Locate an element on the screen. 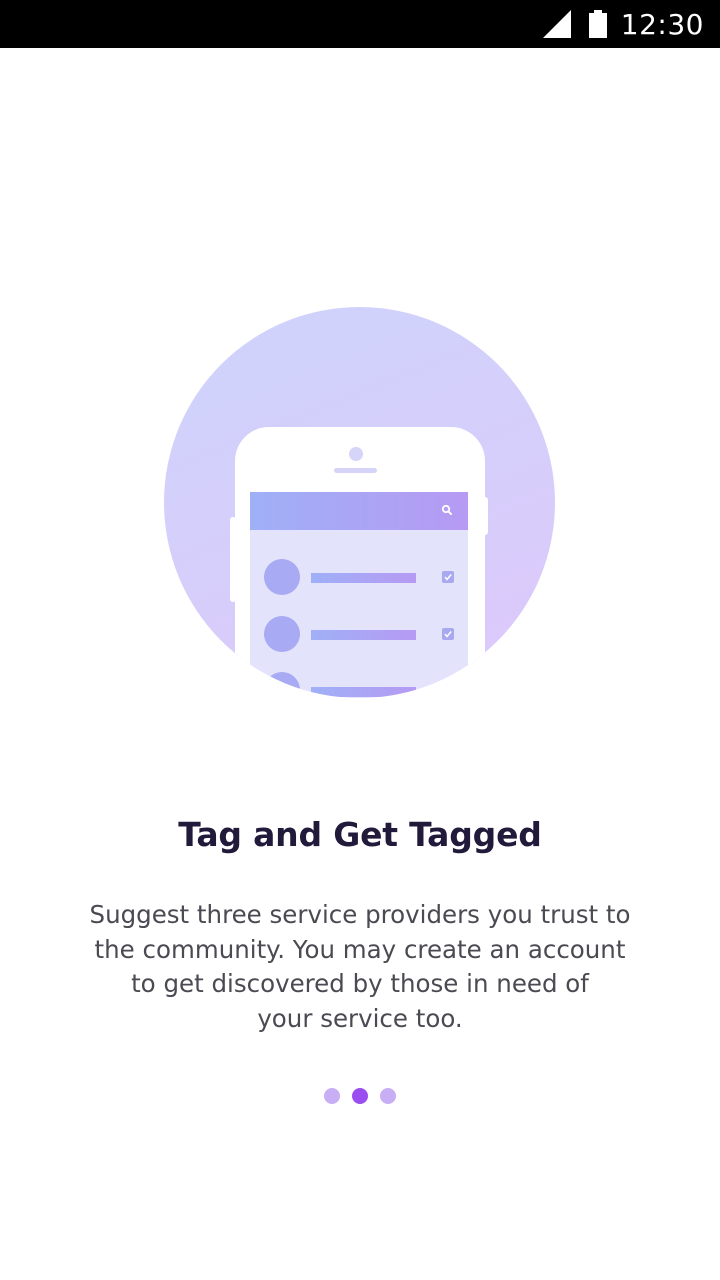  description-line: the community. You may create an account is located at coordinates (360, 949).